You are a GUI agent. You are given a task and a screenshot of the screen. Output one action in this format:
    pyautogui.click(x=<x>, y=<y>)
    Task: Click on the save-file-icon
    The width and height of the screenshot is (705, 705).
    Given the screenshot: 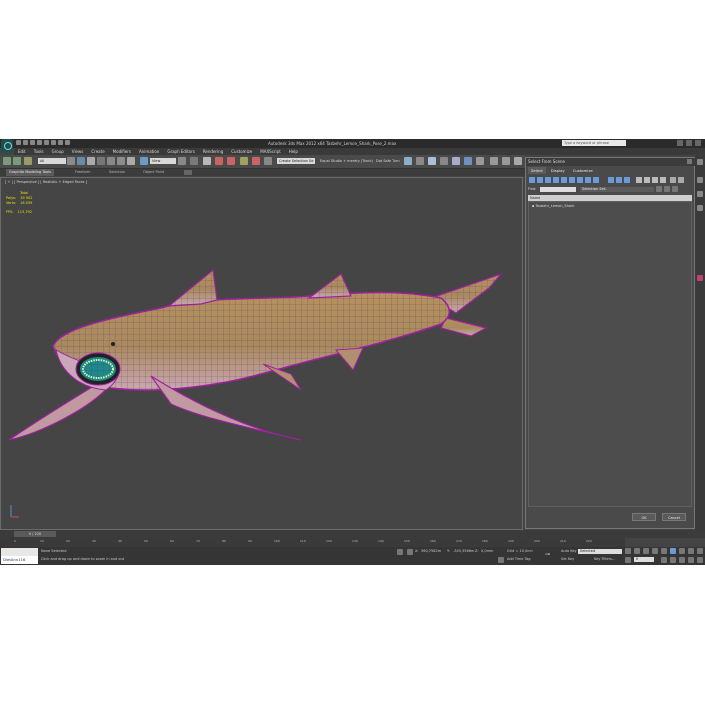 What is the action you would take?
    pyautogui.click(x=32, y=142)
    